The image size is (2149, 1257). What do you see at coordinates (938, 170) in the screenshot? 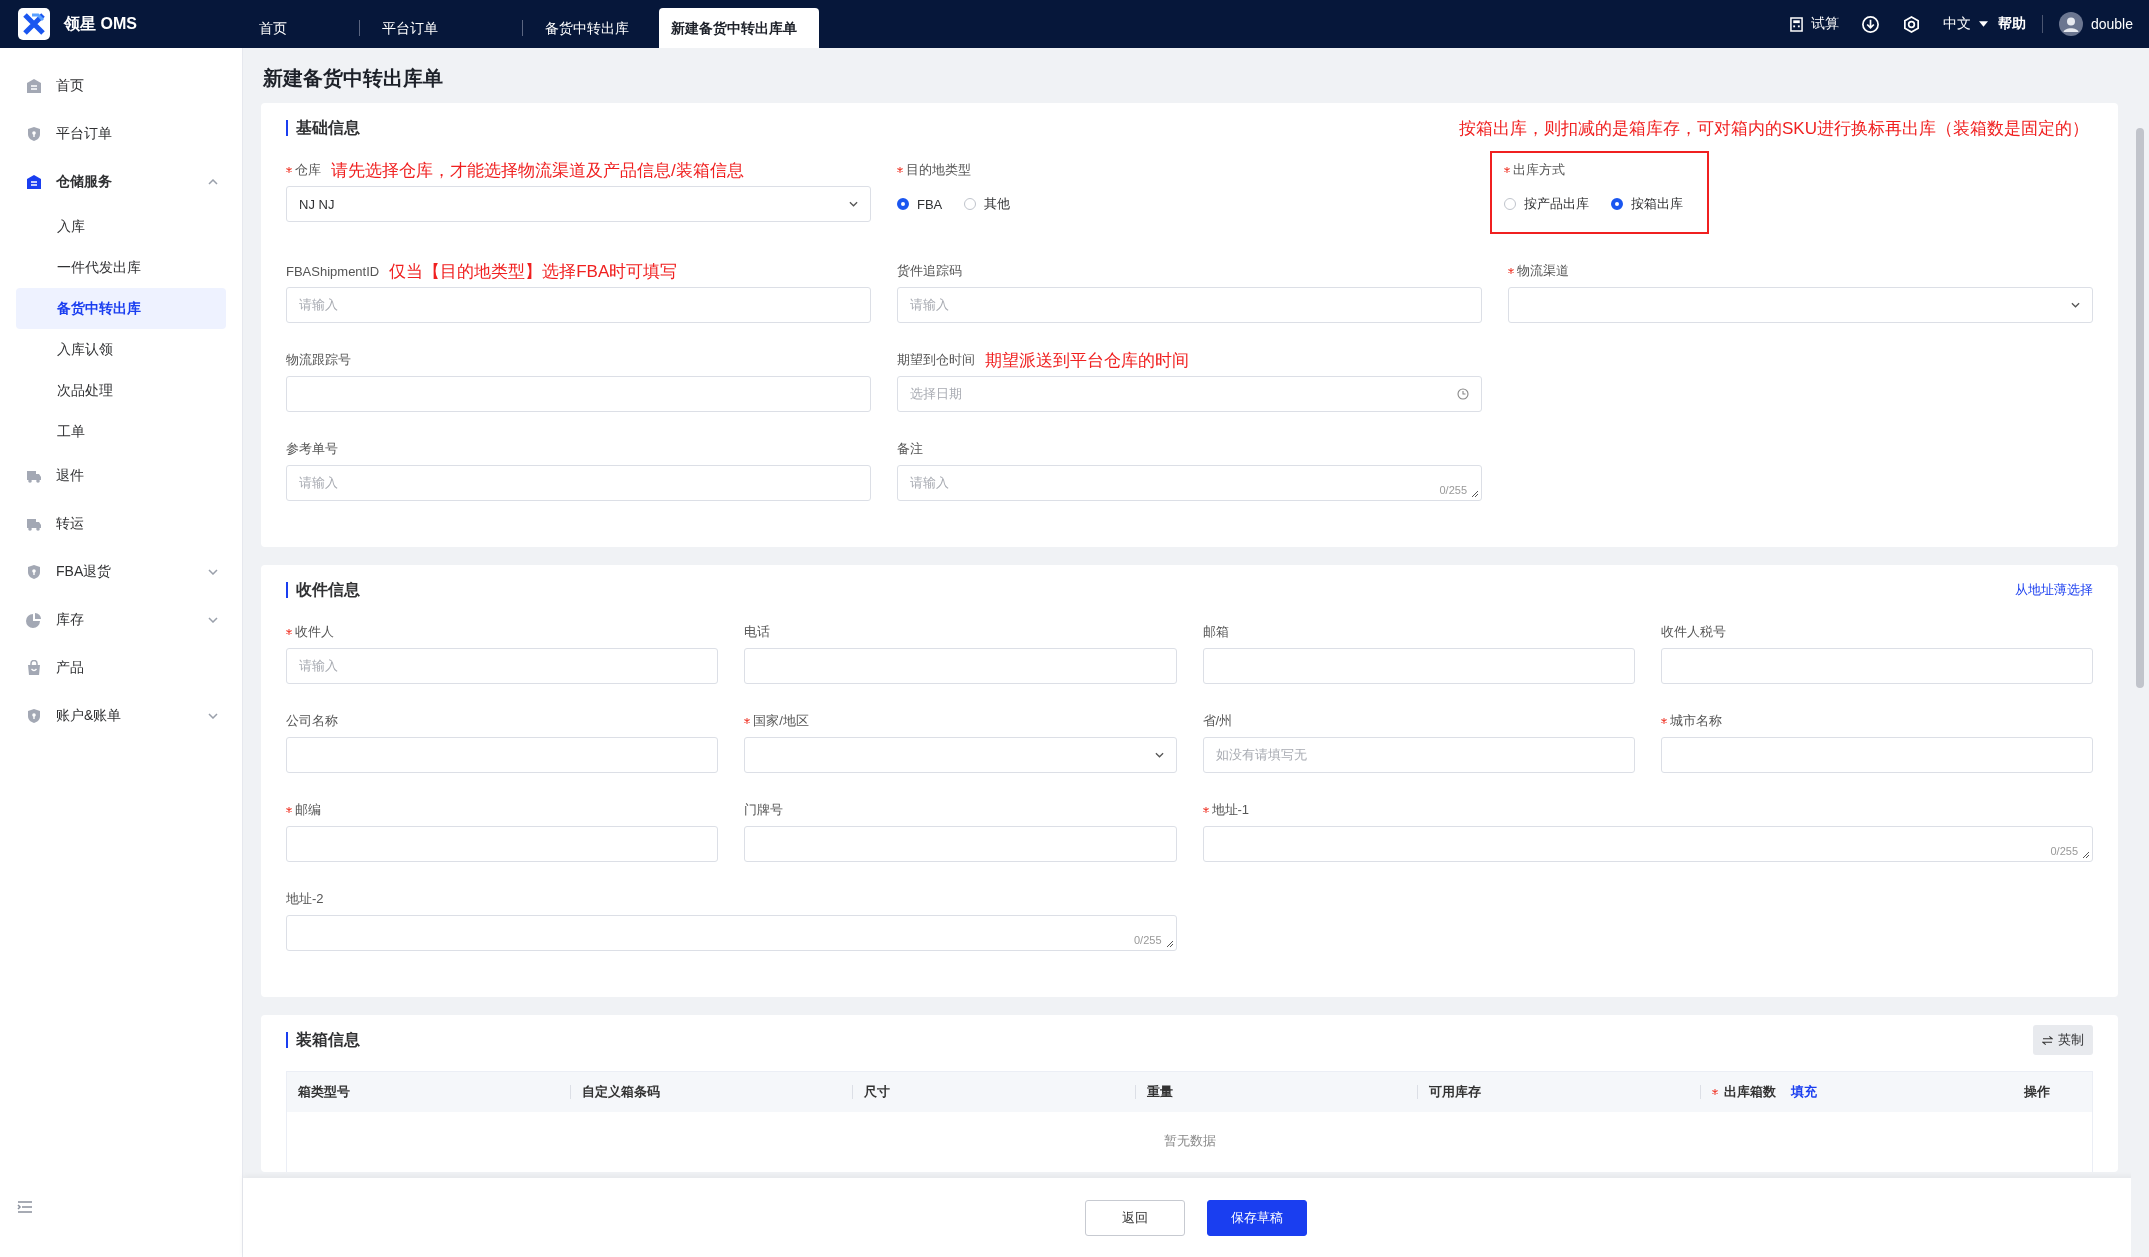
I see `field-label: 目的地类型` at bounding box center [938, 170].